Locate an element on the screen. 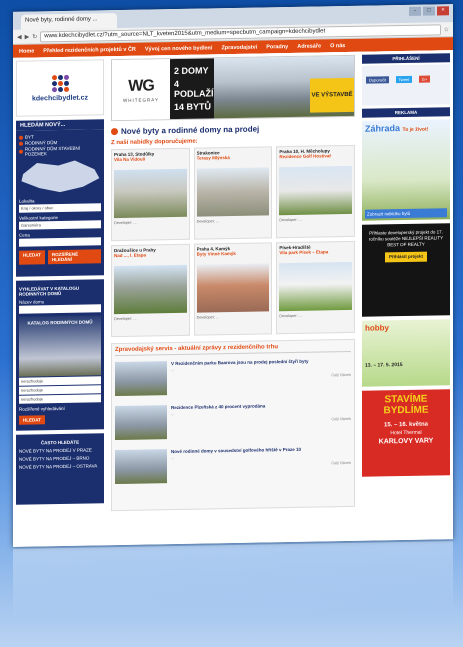 The image size is (463, 647). offer-link: Rezidence Golf Hostivař is located at coordinates (315, 156).